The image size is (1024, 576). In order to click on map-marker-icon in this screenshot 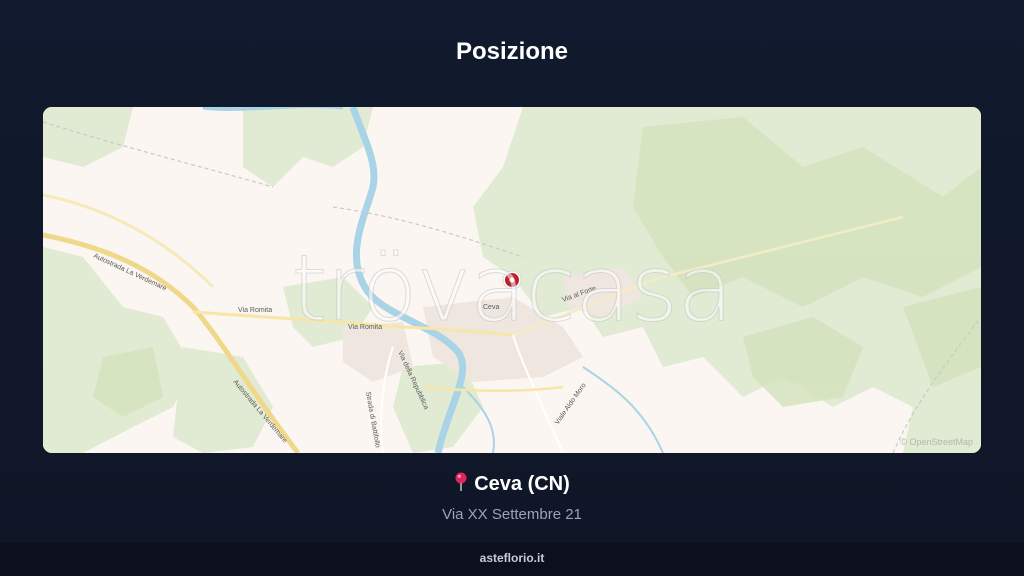, I will do `click(512, 280)`.